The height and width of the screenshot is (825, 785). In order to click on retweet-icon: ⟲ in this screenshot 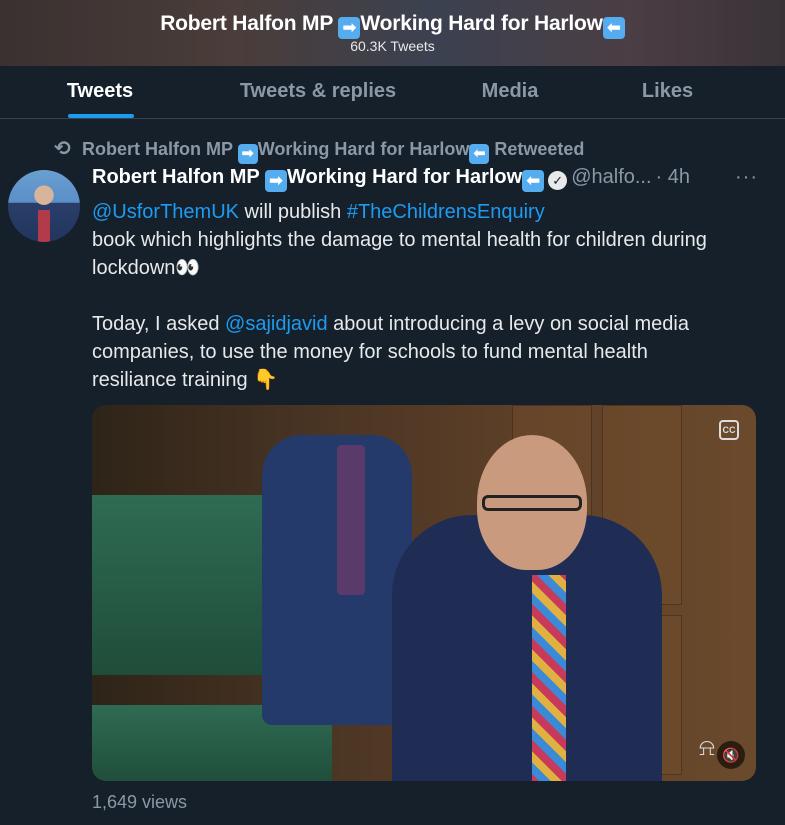, I will do `click(62, 149)`.